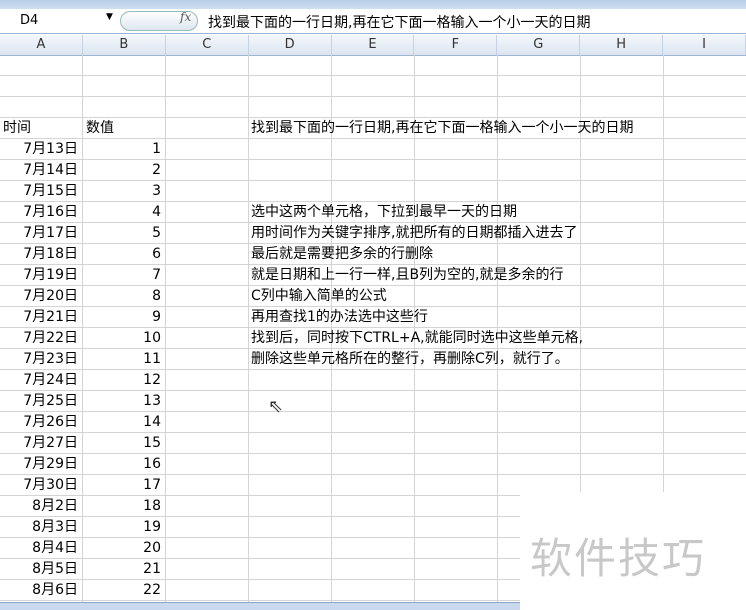  What do you see at coordinates (122, 506) in the screenshot?
I see `value-cell: 18` at bounding box center [122, 506].